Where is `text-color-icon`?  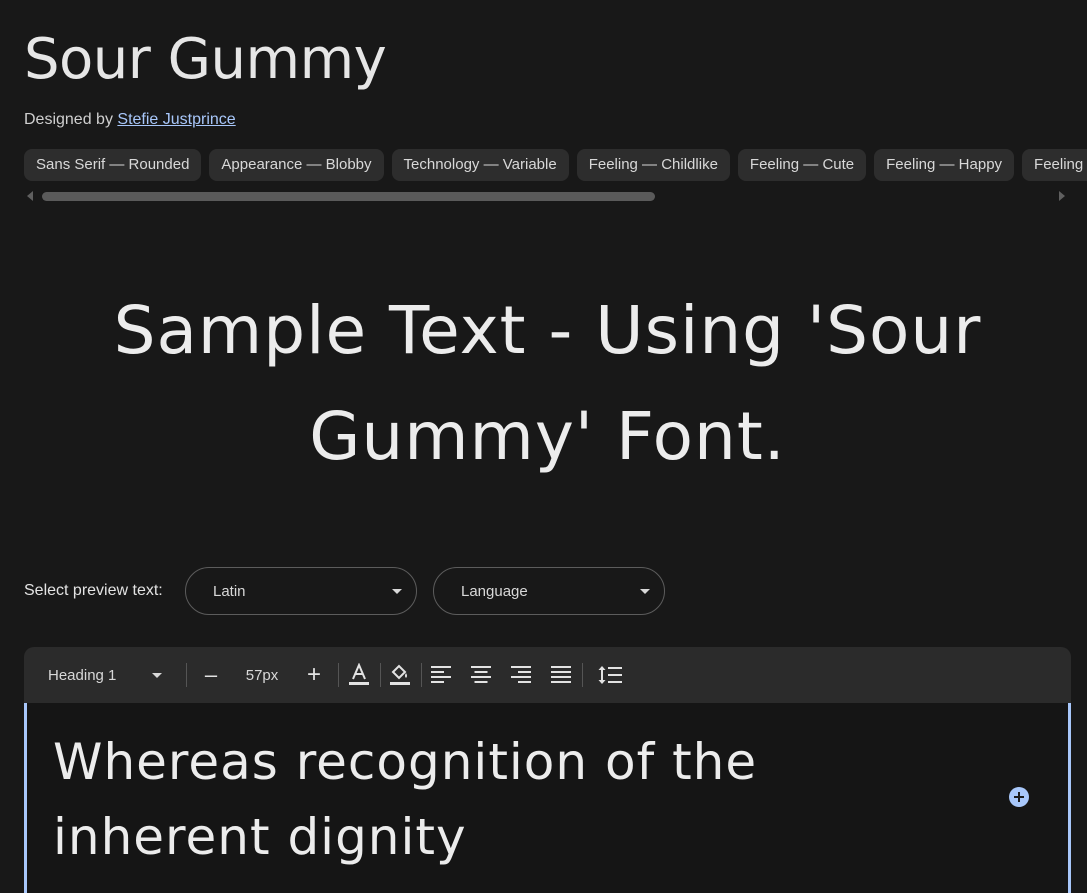 text-color-icon is located at coordinates (359, 675).